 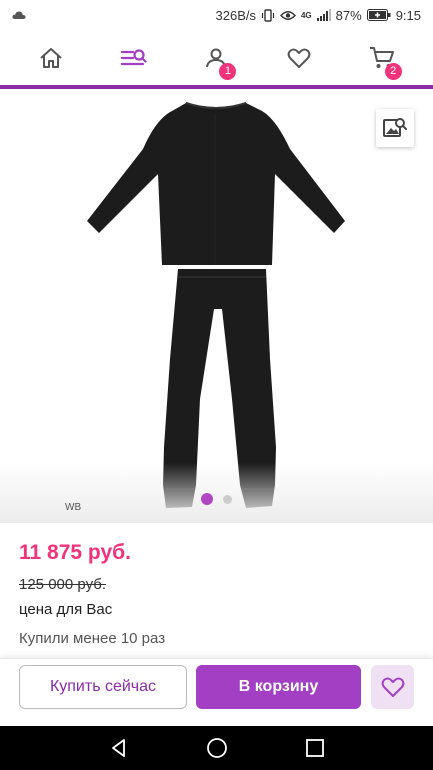 What do you see at coordinates (19, 15) in the screenshot?
I see `cloud-icon` at bounding box center [19, 15].